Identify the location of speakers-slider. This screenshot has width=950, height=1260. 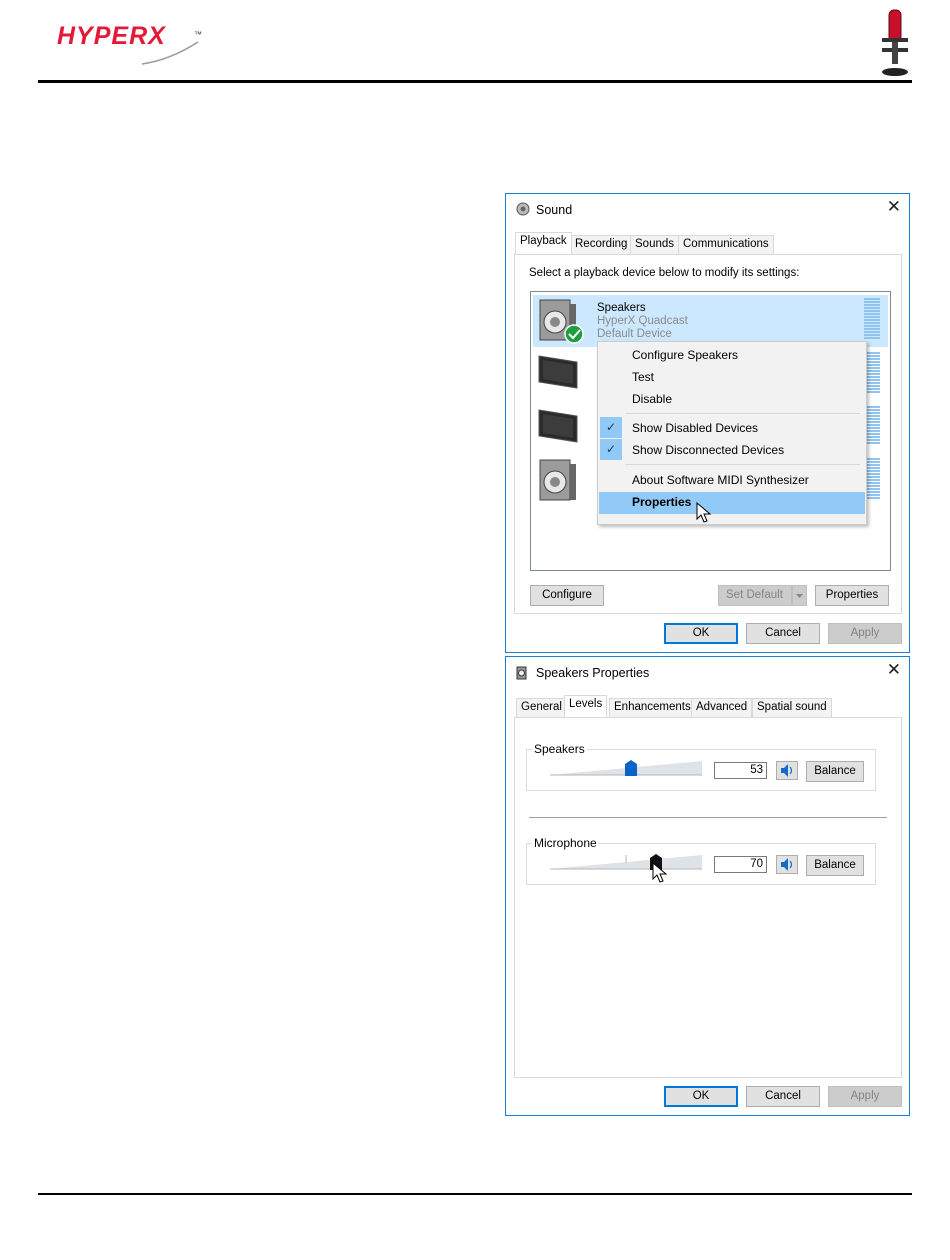
(626, 768).